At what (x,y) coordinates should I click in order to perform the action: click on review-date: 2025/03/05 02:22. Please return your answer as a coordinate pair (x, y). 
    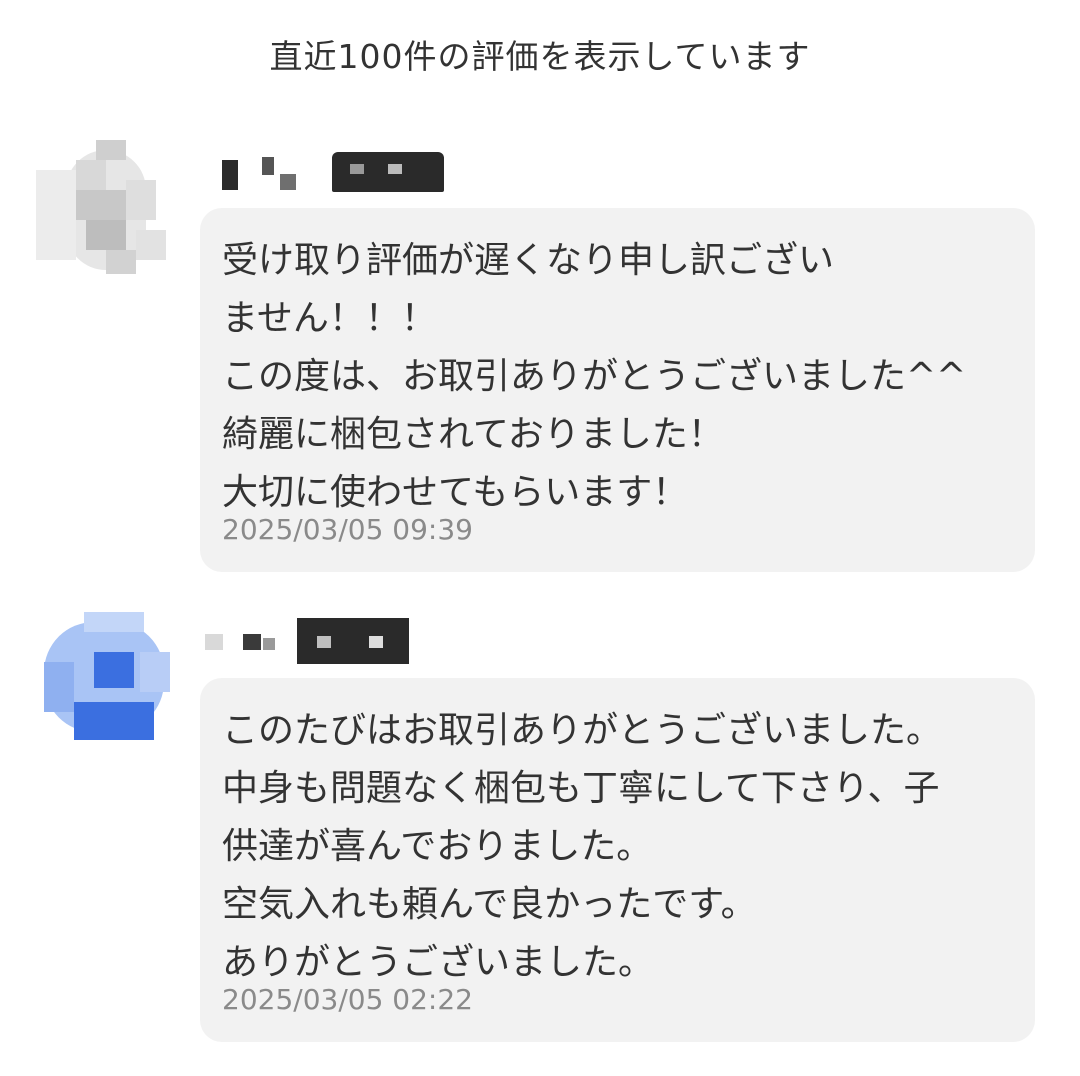
    Looking at the image, I should click on (347, 999).